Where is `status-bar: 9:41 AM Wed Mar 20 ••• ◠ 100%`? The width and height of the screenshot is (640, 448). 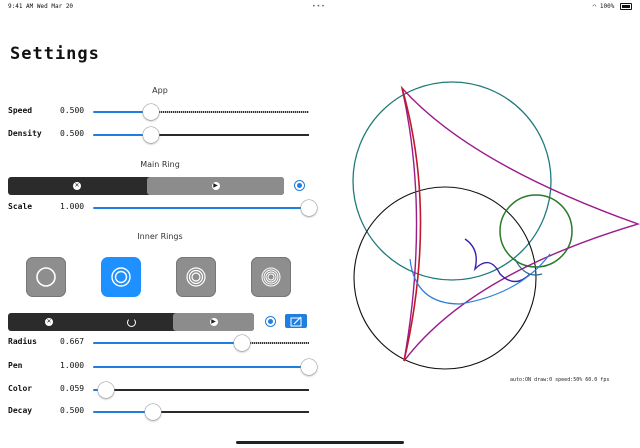 status-bar: 9:41 AM Wed Mar 20 ••• ◠ 100% is located at coordinates (320, 7).